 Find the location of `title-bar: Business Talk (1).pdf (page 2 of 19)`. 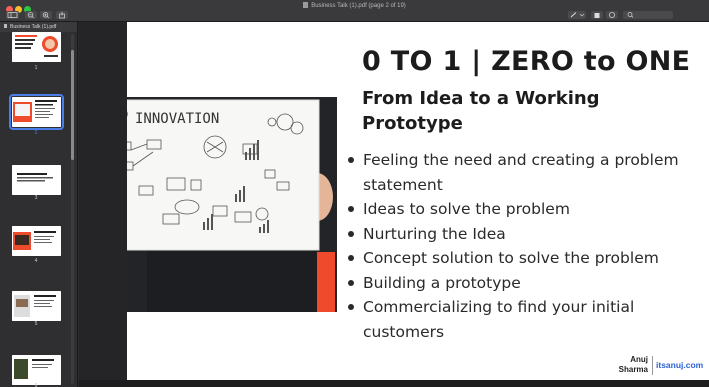

title-bar: Business Talk (1).pdf (page 2 of 19) is located at coordinates (354, 11).